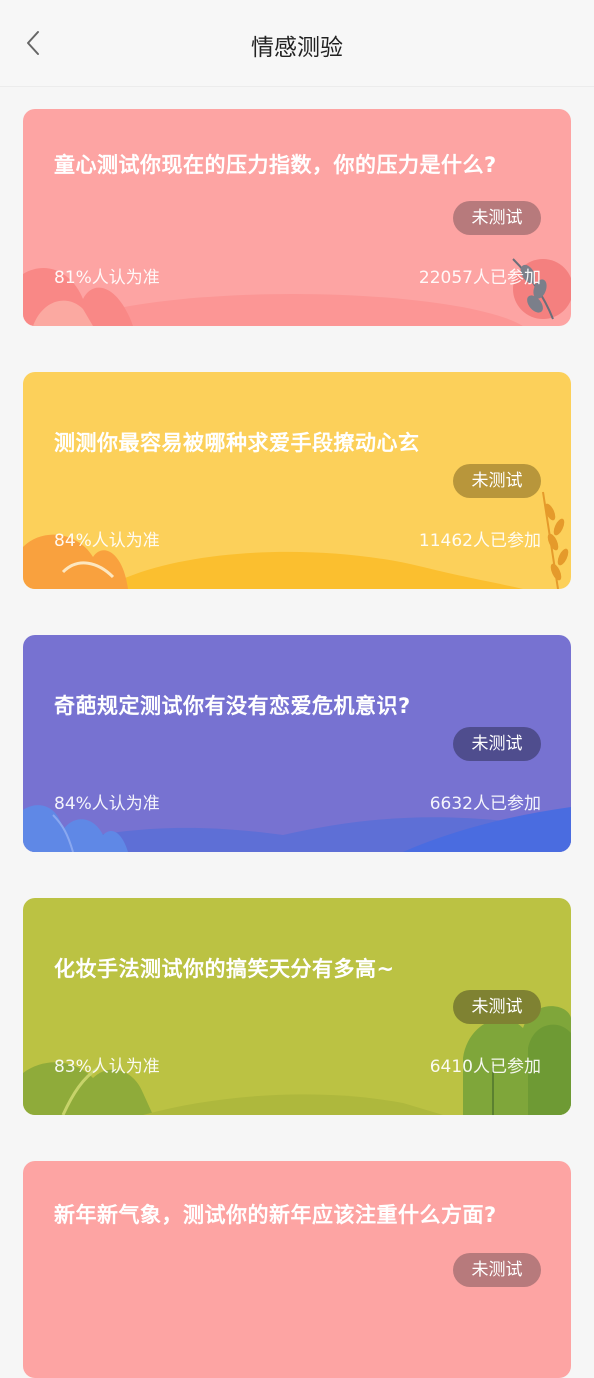 This screenshot has height=1378, width=594. I want to click on participants-text: 22057人已参加, so click(479, 278).